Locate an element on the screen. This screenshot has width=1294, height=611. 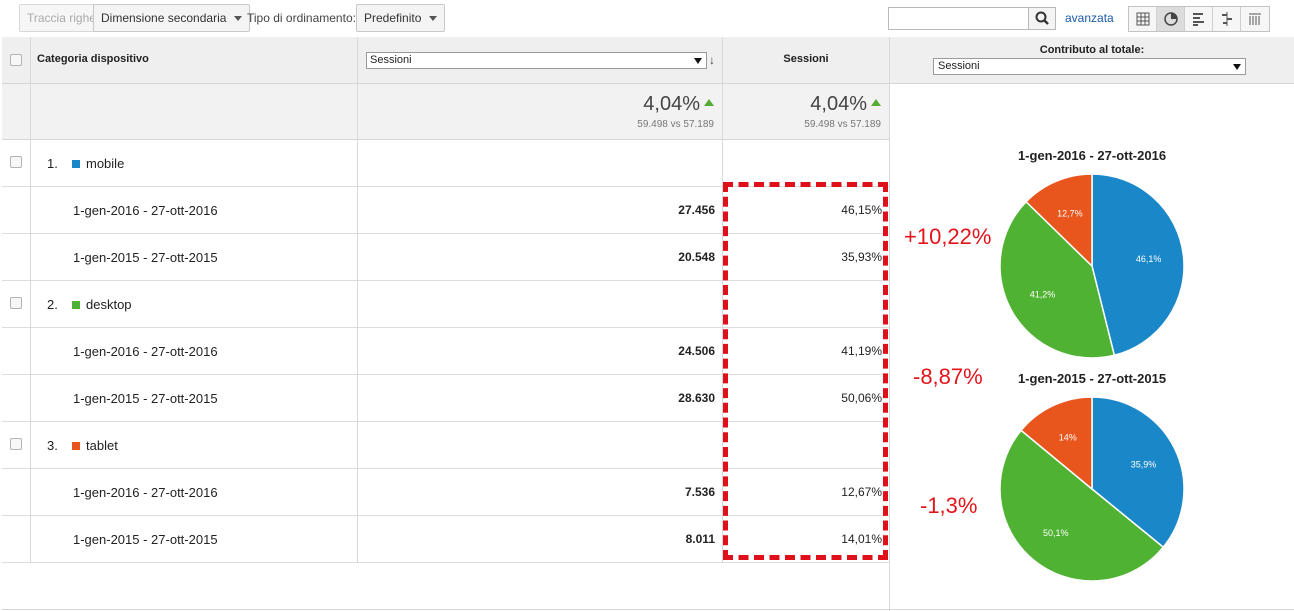
grid-icon is located at coordinates (1142, 19).